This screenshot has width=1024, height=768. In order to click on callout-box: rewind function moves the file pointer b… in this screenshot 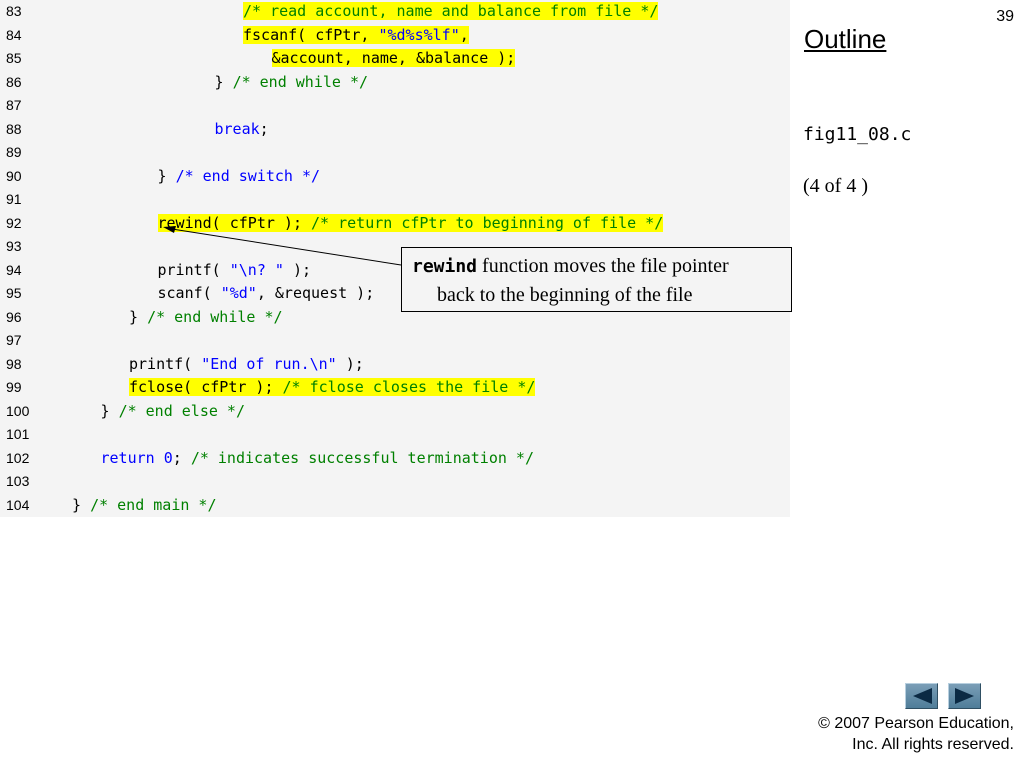, I will do `click(596, 279)`.